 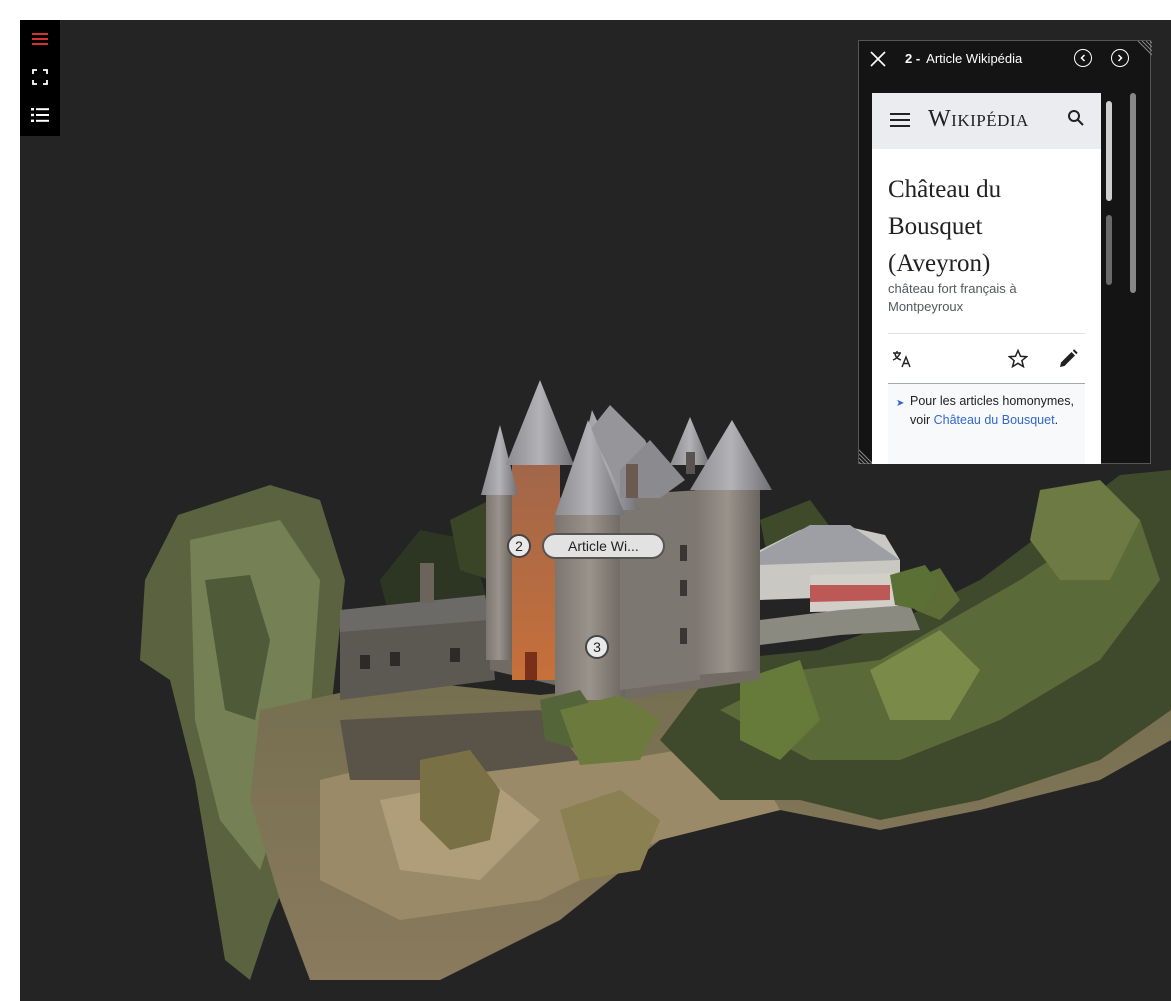 I want to click on fullscreen-icon, so click(x=40, y=77).